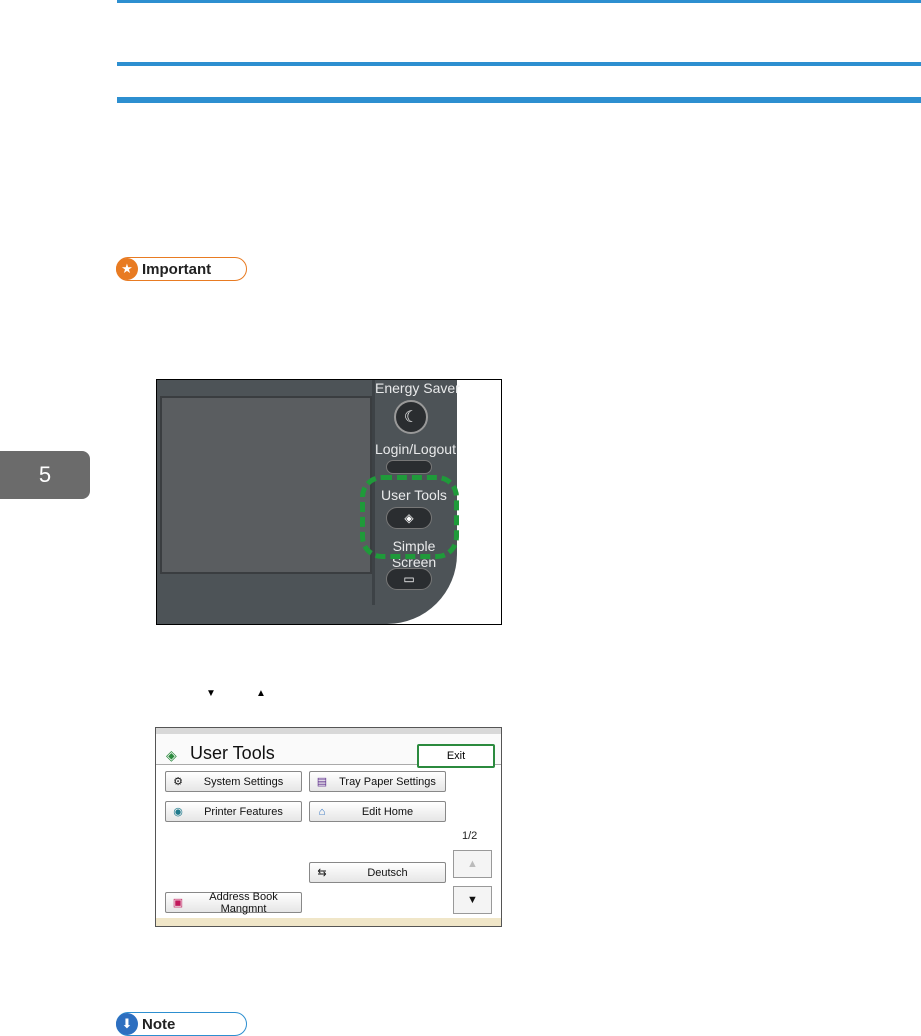 The image size is (921, 1036). Describe the element at coordinates (417, 388) in the screenshot. I see `energy-saver-label: Energy Saver` at that location.